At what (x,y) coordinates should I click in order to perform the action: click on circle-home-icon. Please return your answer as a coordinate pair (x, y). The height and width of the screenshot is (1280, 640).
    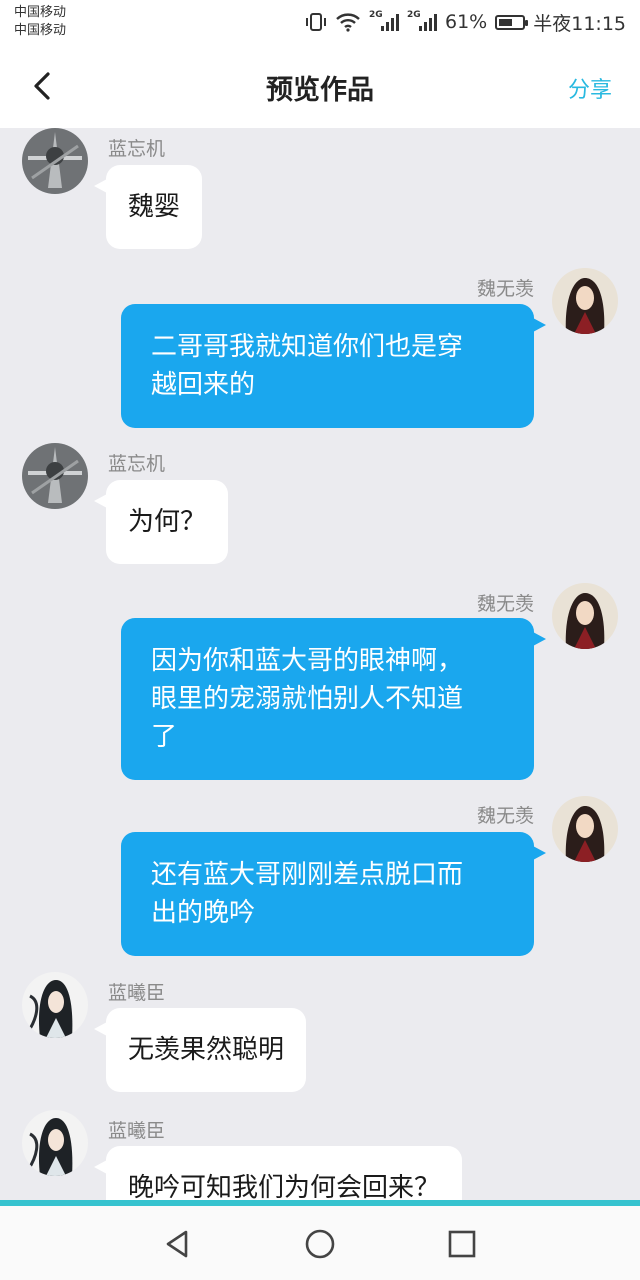
    Looking at the image, I should click on (320, 1244).